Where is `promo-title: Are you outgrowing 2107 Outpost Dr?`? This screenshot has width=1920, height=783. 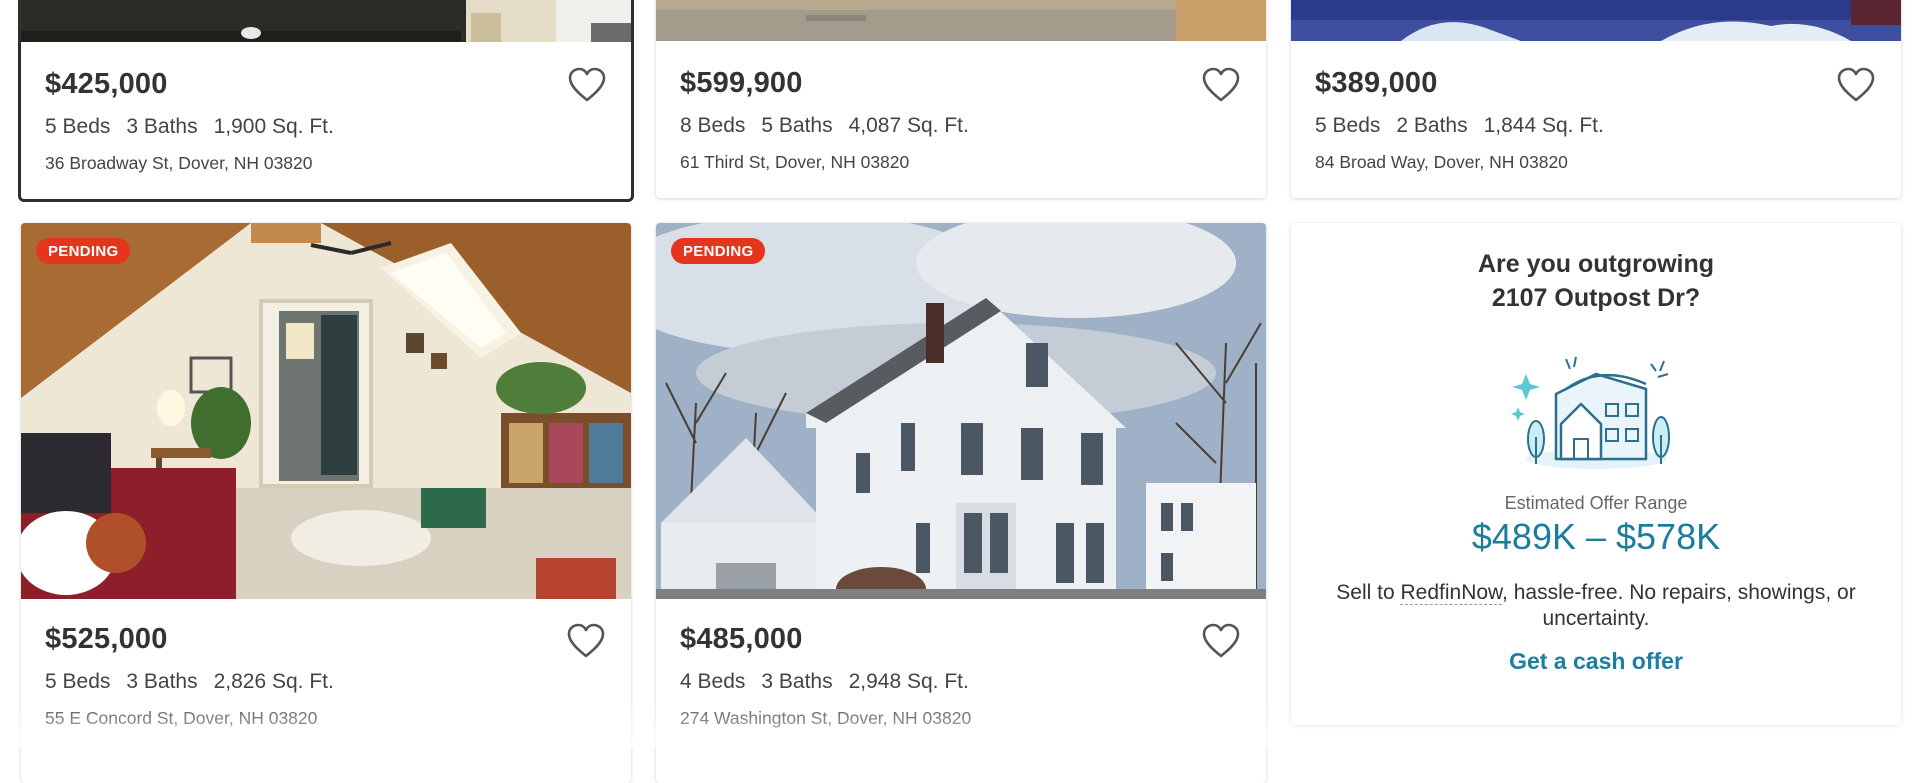 promo-title: Are you outgrowing 2107 Outpost Dr? is located at coordinates (1596, 281).